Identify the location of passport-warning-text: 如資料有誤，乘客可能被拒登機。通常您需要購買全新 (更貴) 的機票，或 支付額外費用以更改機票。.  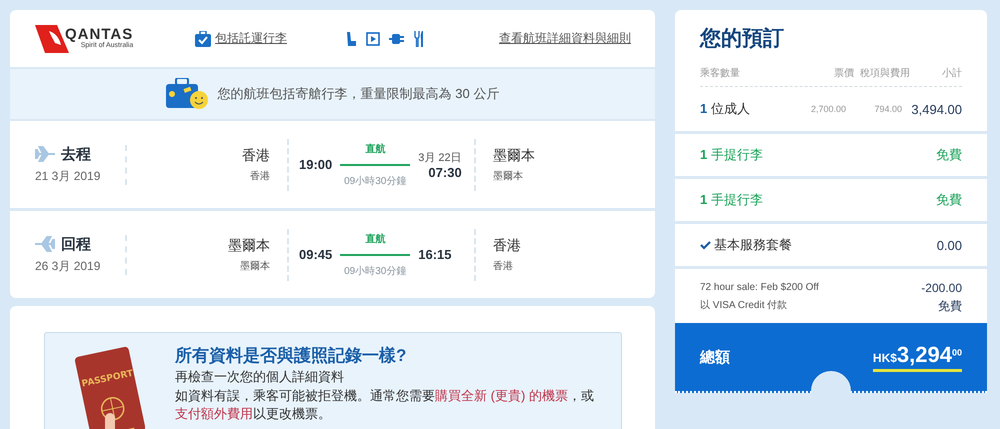
(385, 405).